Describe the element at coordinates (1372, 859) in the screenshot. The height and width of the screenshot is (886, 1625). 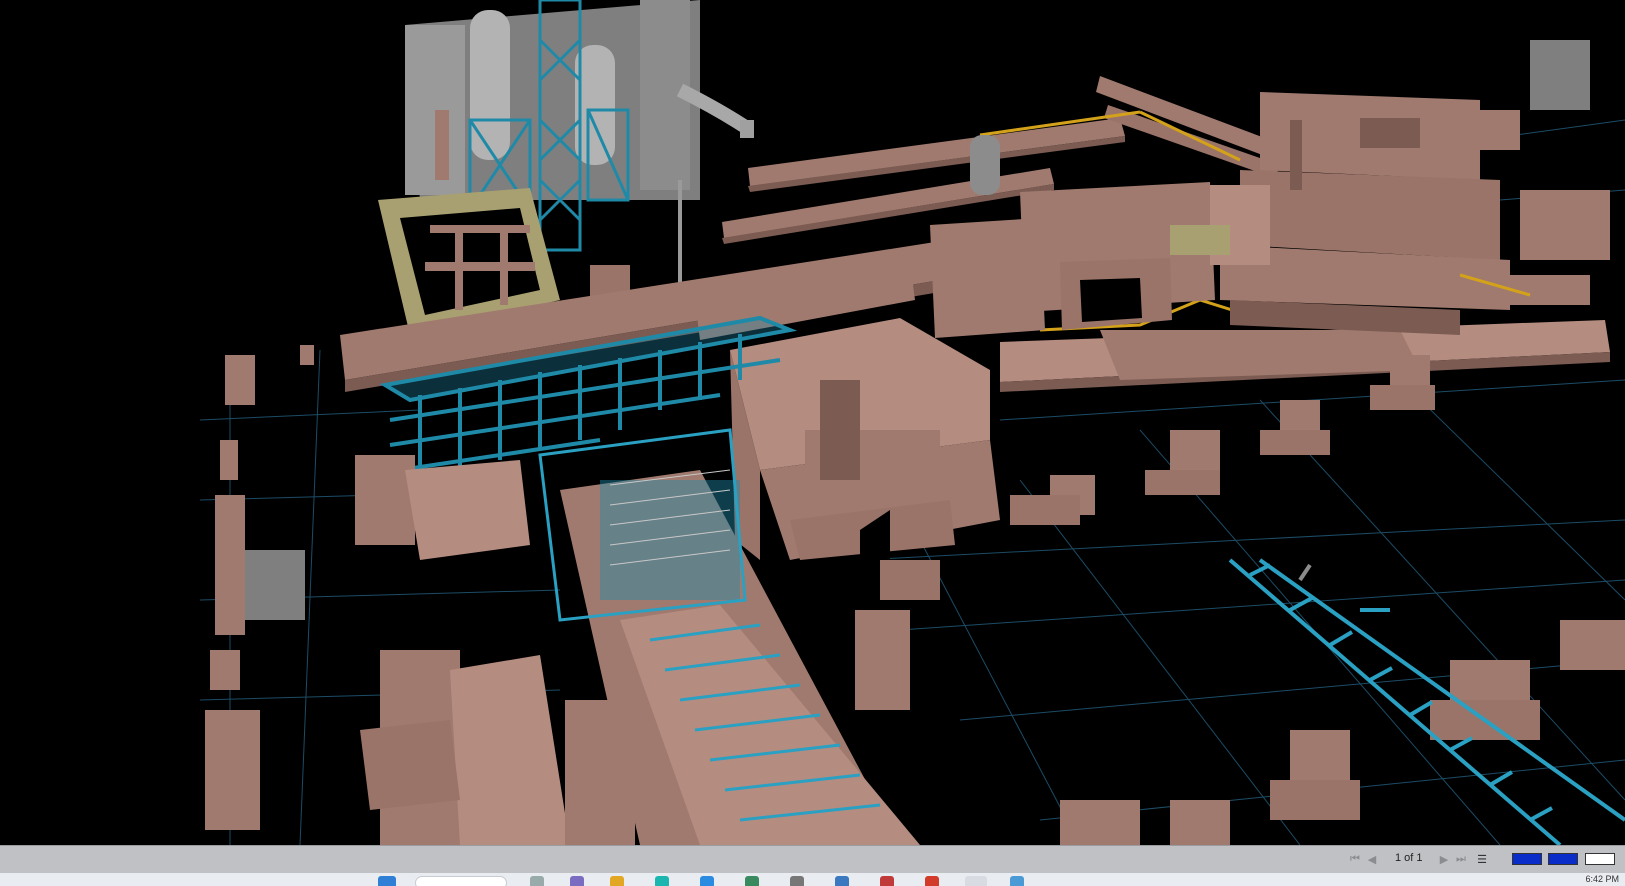
I see `prev-page-icon: ◀` at that location.